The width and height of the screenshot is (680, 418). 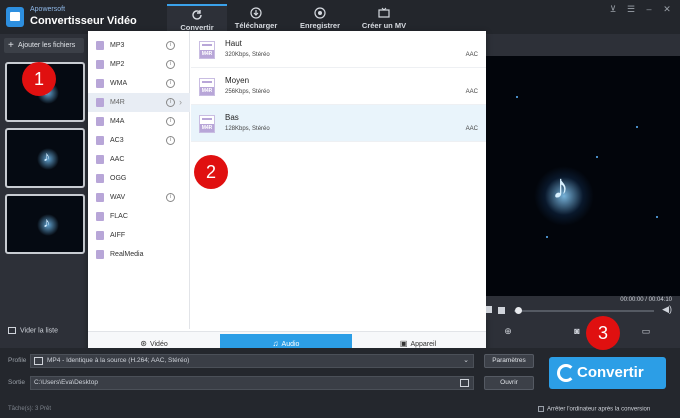 What do you see at coordinates (594, 409) in the screenshot?
I see `shutdown-option: Arrêter l'ordinateur après la conversion` at bounding box center [594, 409].